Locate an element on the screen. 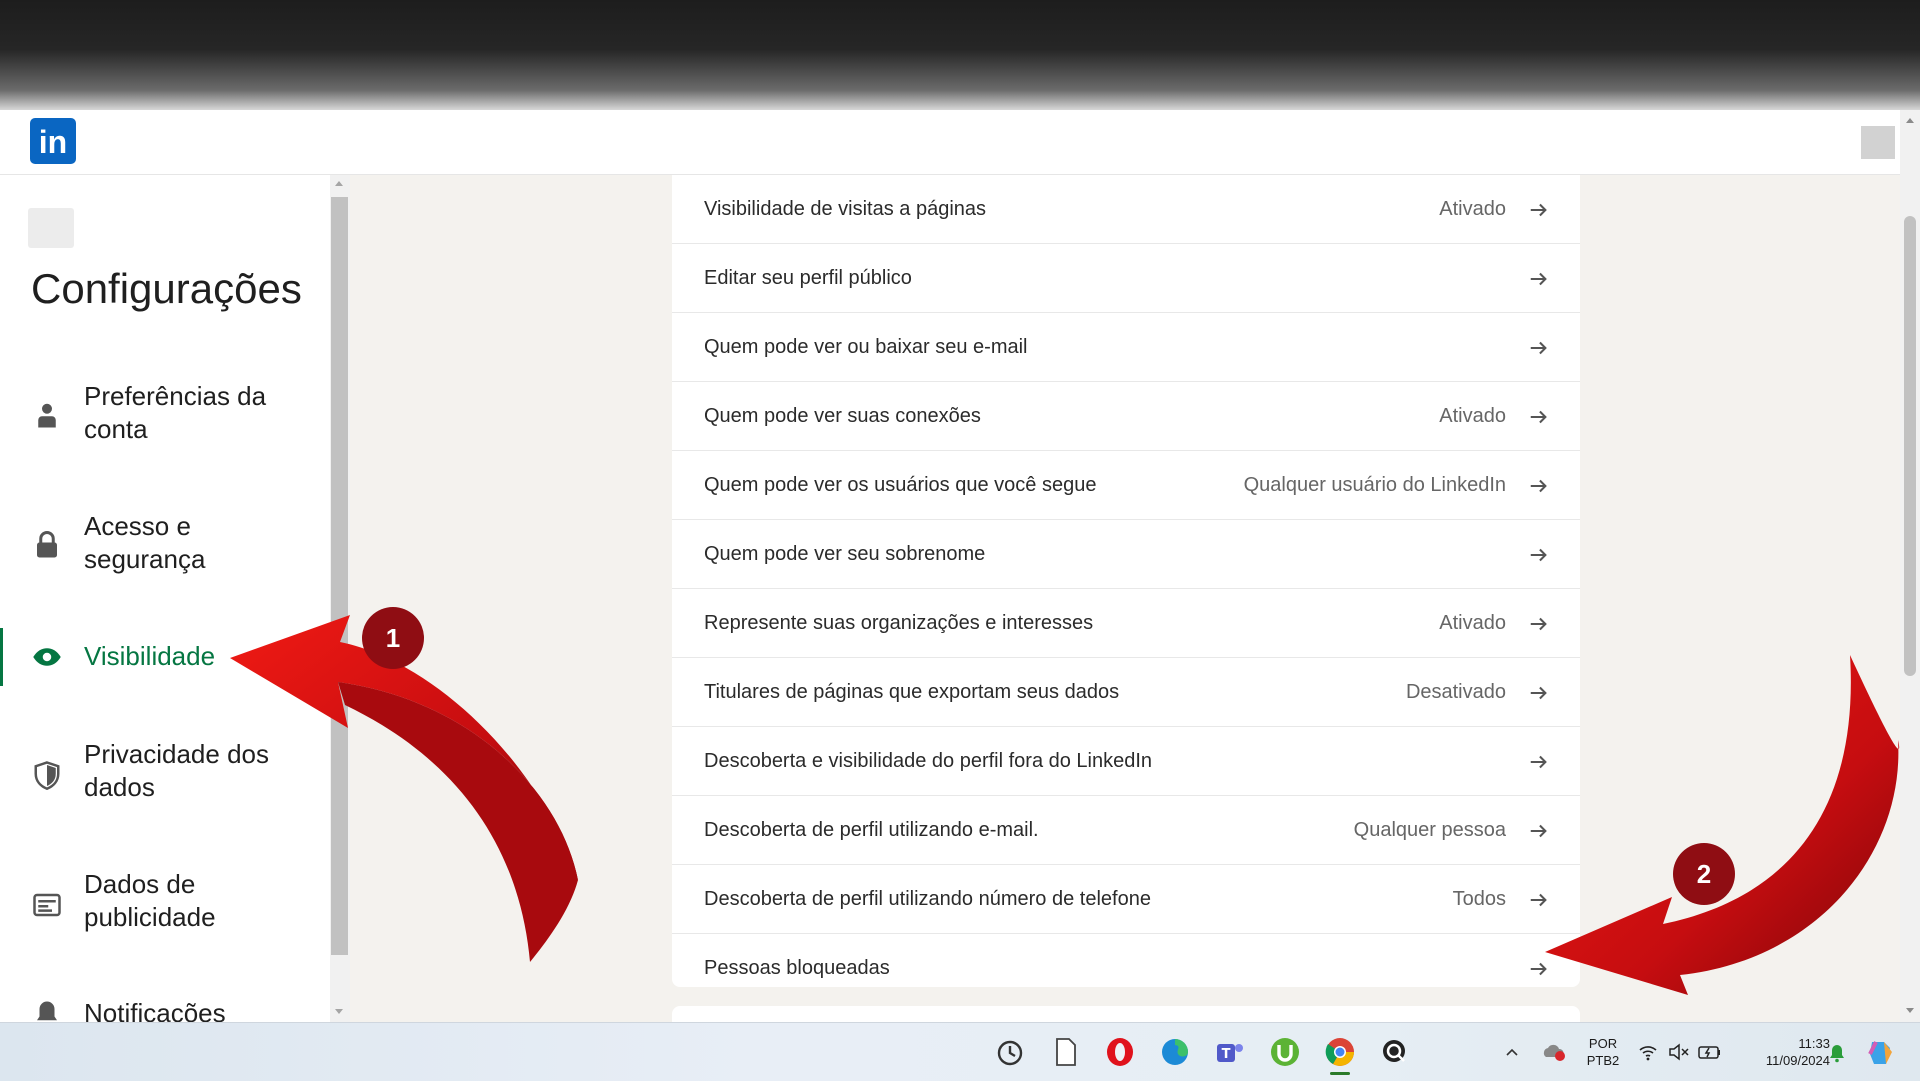 This screenshot has height=1081, width=1920. opera-icon is located at coordinates (1120, 1052).